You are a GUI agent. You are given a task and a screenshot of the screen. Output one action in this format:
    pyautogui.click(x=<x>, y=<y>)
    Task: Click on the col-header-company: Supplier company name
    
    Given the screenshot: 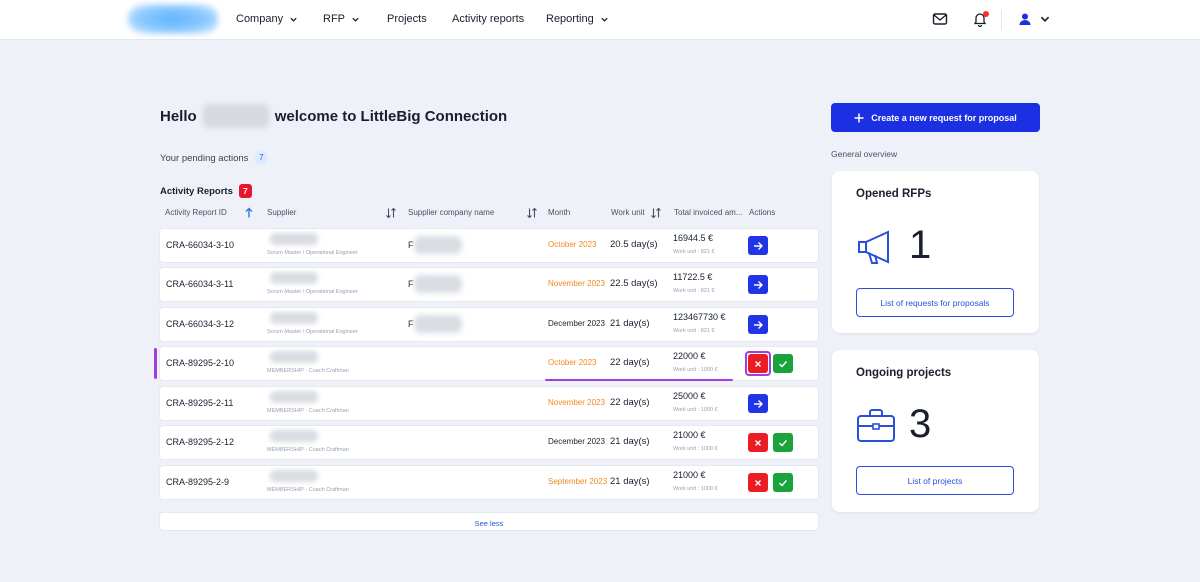 What is the action you would take?
    pyautogui.click(x=451, y=212)
    